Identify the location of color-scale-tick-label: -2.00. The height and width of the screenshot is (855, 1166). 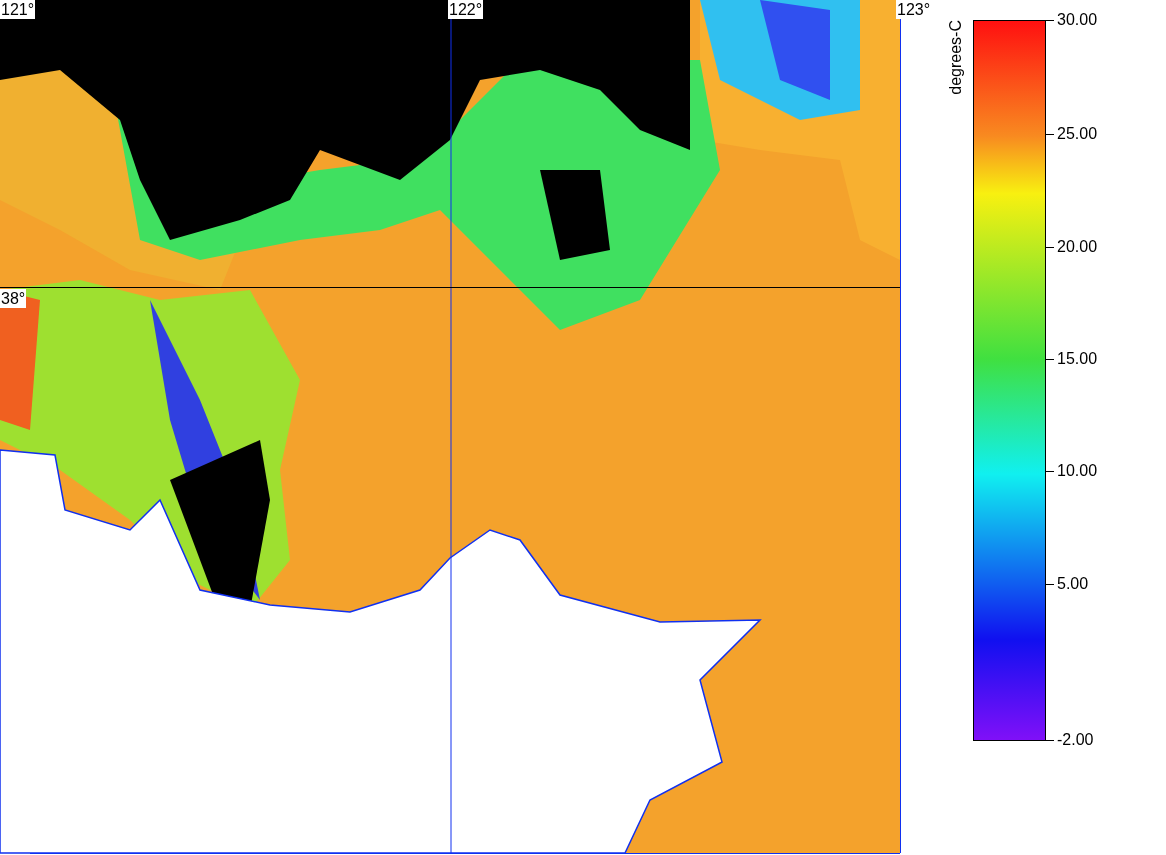
(1075, 740).